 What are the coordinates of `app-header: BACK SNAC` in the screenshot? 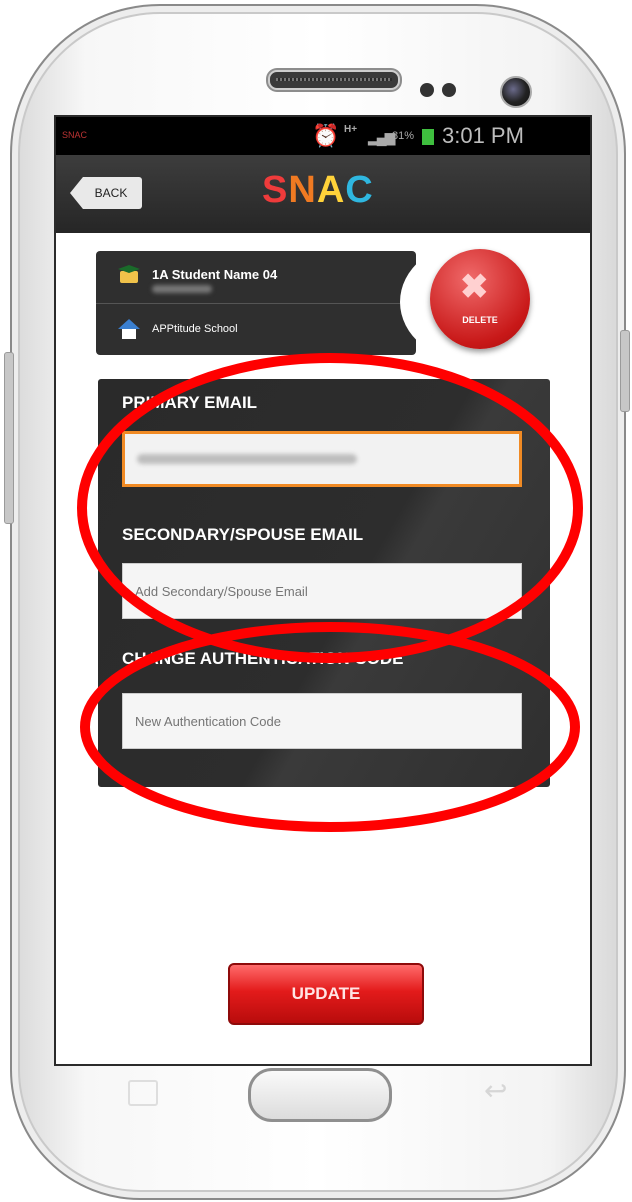 It's located at (323, 194).